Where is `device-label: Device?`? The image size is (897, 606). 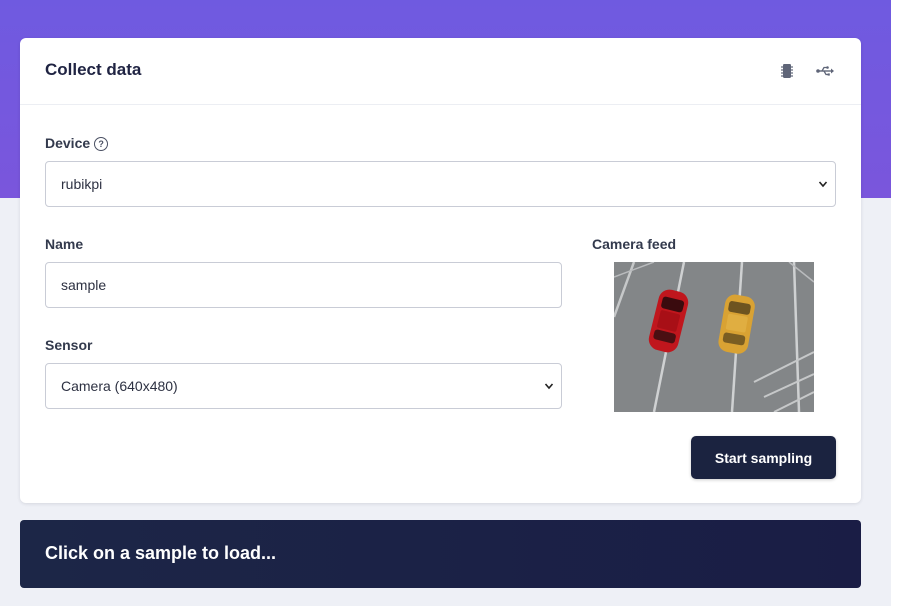
device-label: Device? is located at coordinates (77, 143).